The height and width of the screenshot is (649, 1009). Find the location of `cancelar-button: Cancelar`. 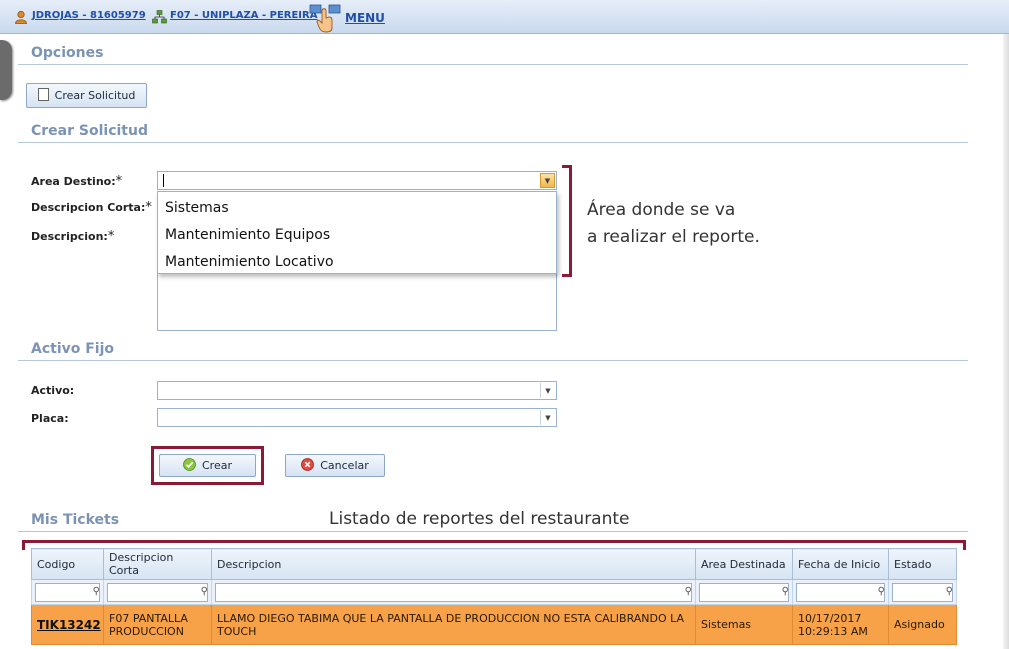

cancelar-button: Cancelar is located at coordinates (335, 465).